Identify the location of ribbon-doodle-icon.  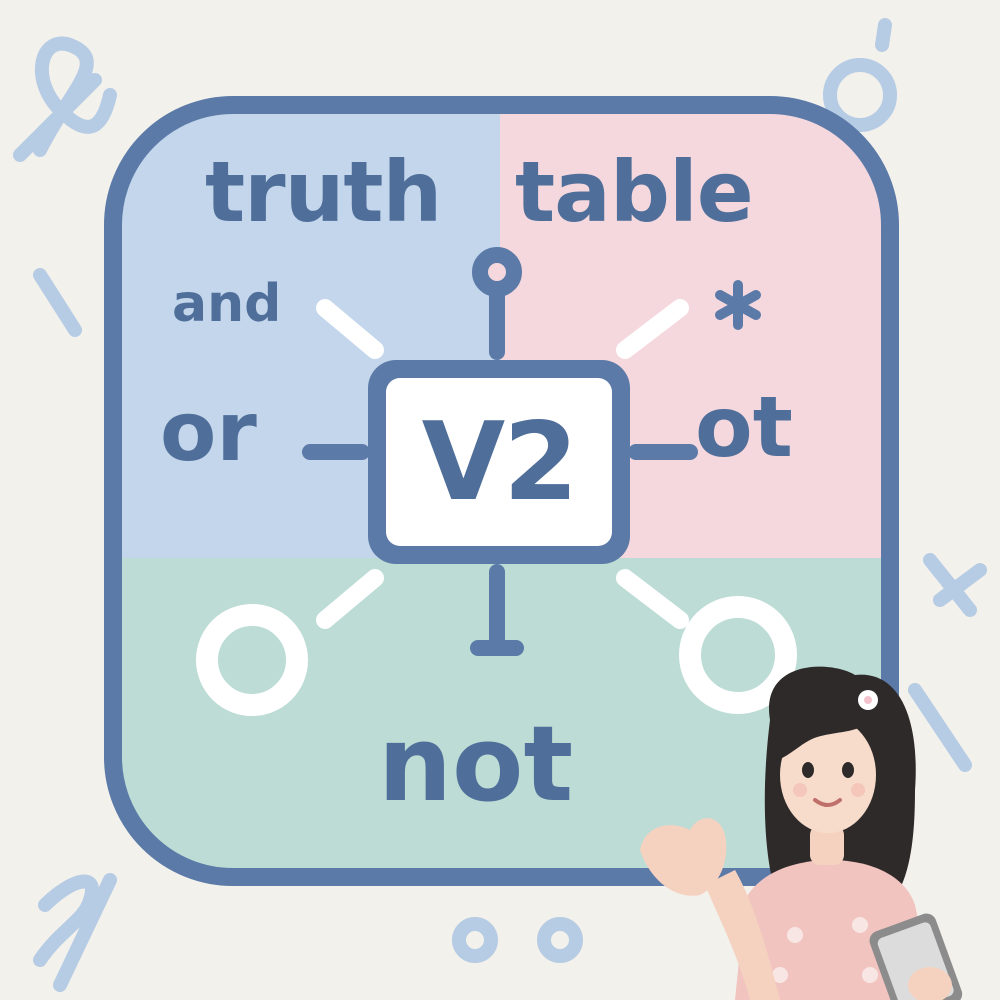
(57, 117).